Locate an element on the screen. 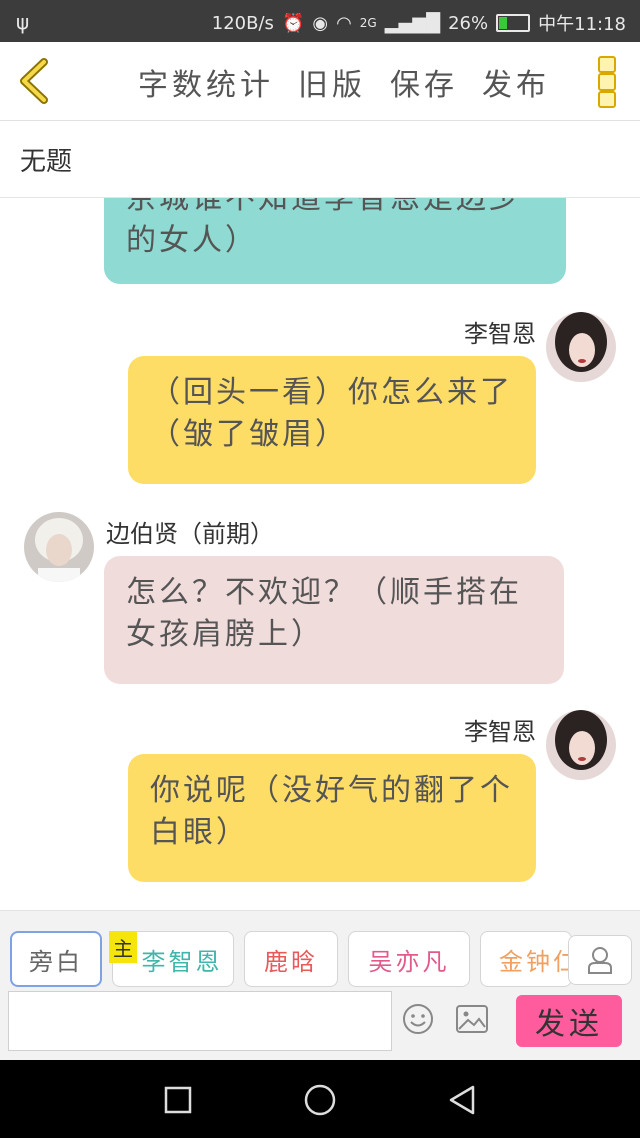 The height and width of the screenshot is (1138, 640). person-button is located at coordinates (600, 960).